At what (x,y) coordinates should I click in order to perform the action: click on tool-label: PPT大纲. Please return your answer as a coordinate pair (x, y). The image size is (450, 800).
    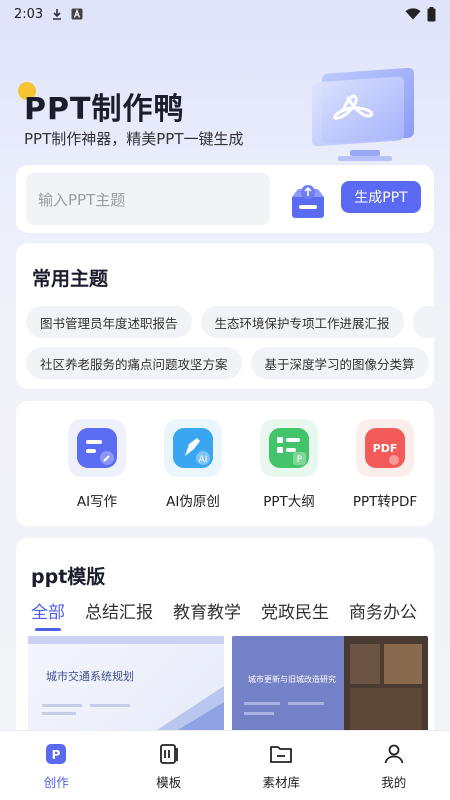
    Looking at the image, I should click on (289, 502).